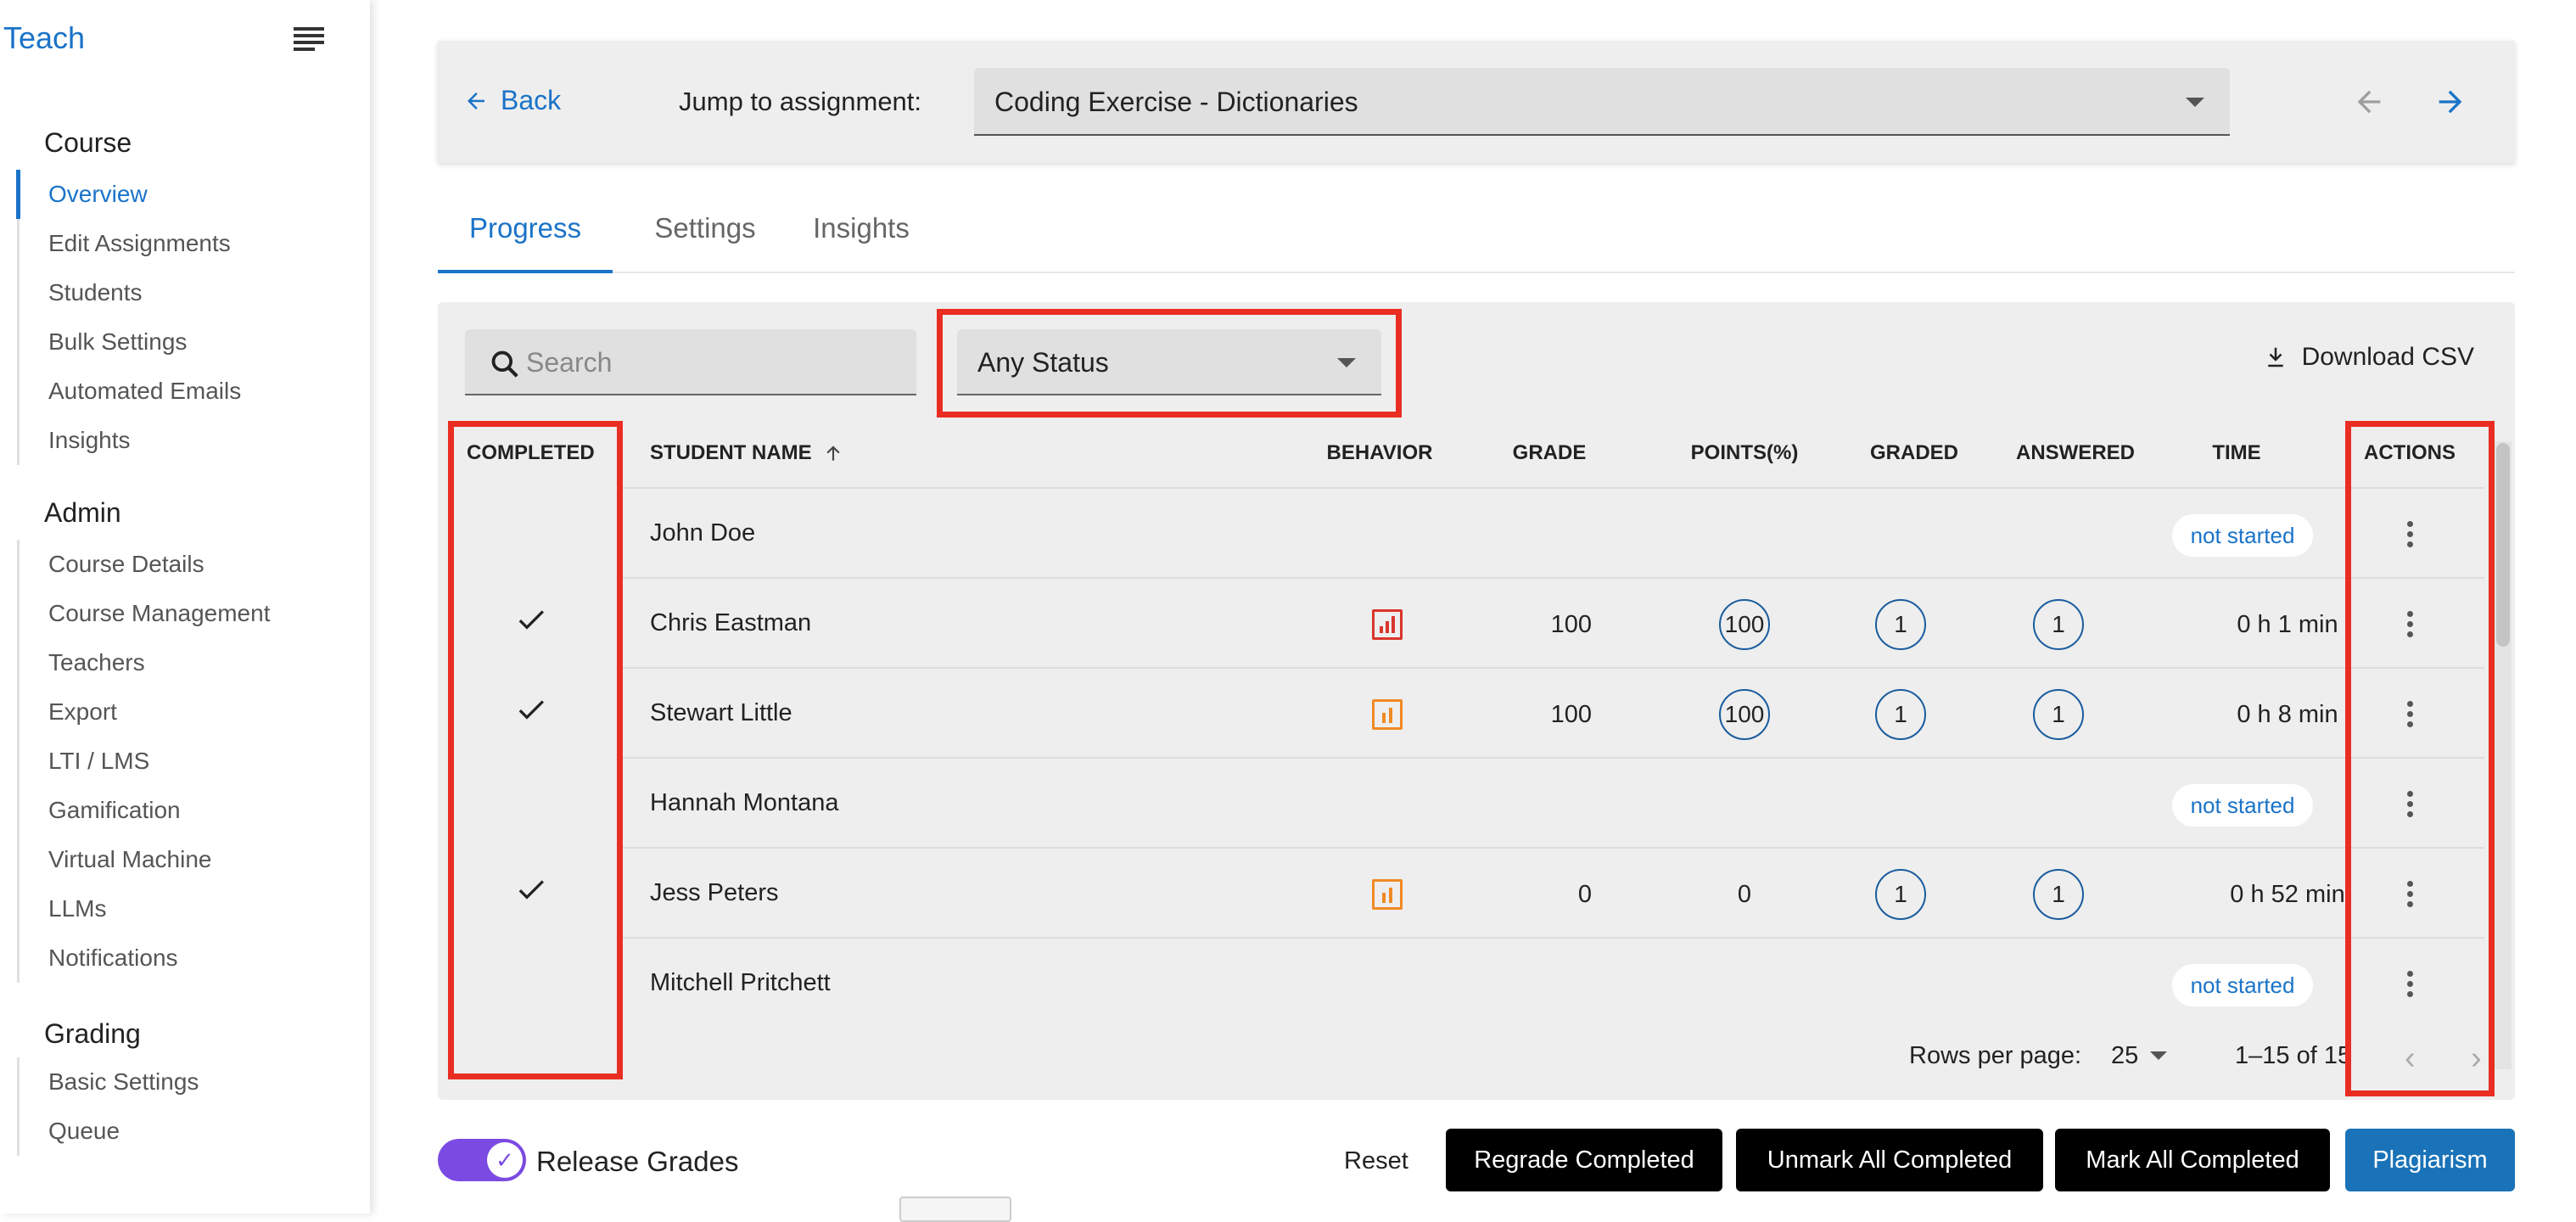  I want to click on regrade-completed-button: Regrade Completed, so click(1584, 1160).